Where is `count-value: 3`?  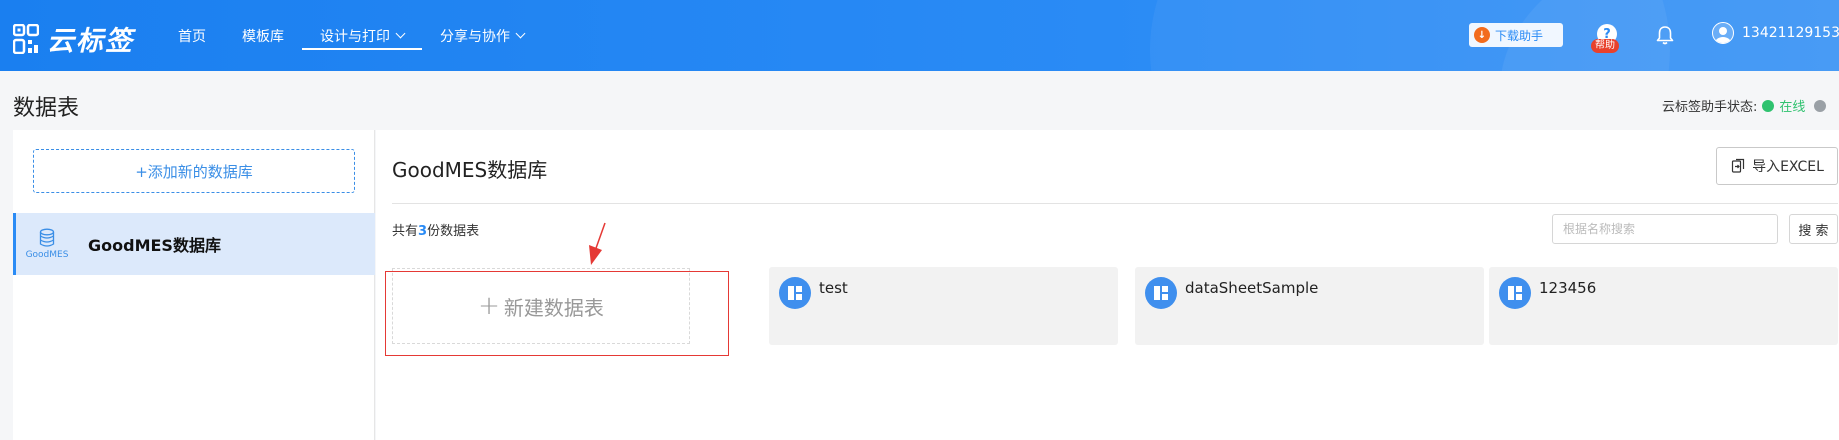 count-value: 3 is located at coordinates (423, 231).